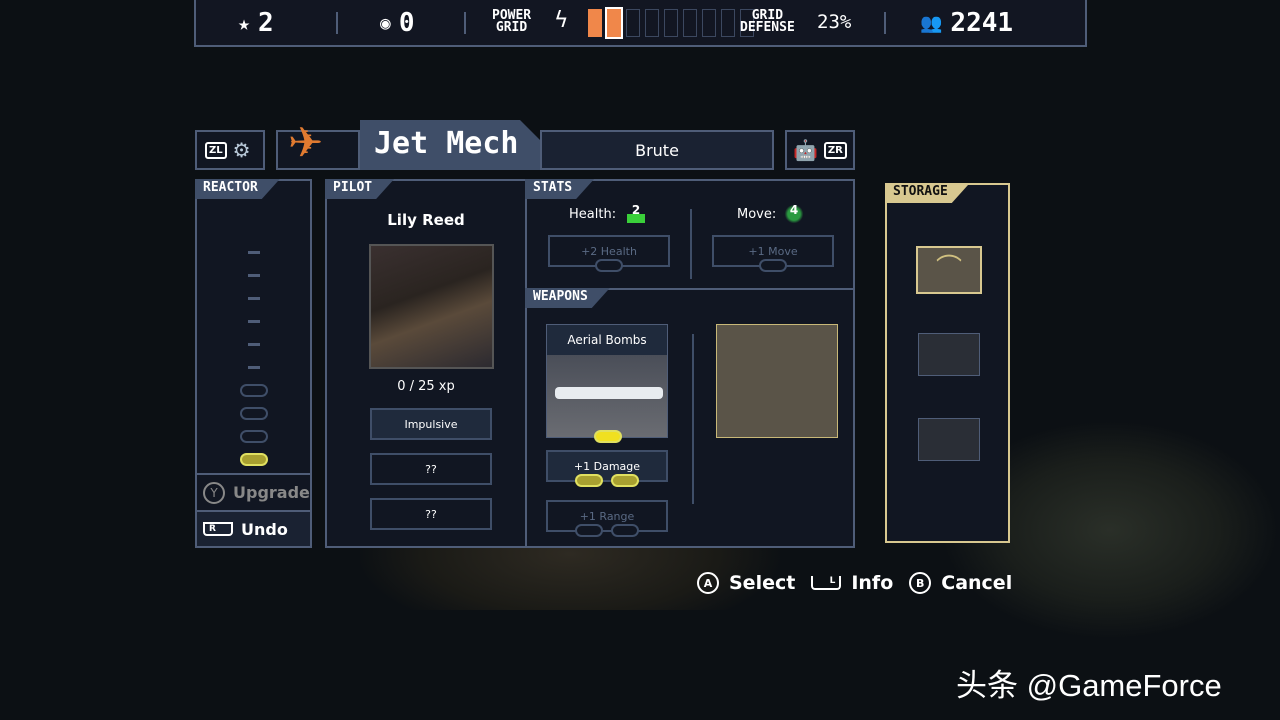  What do you see at coordinates (406, 23) in the screenshot?
I see `reputation-value: 0` at bounding box center [406, 23].